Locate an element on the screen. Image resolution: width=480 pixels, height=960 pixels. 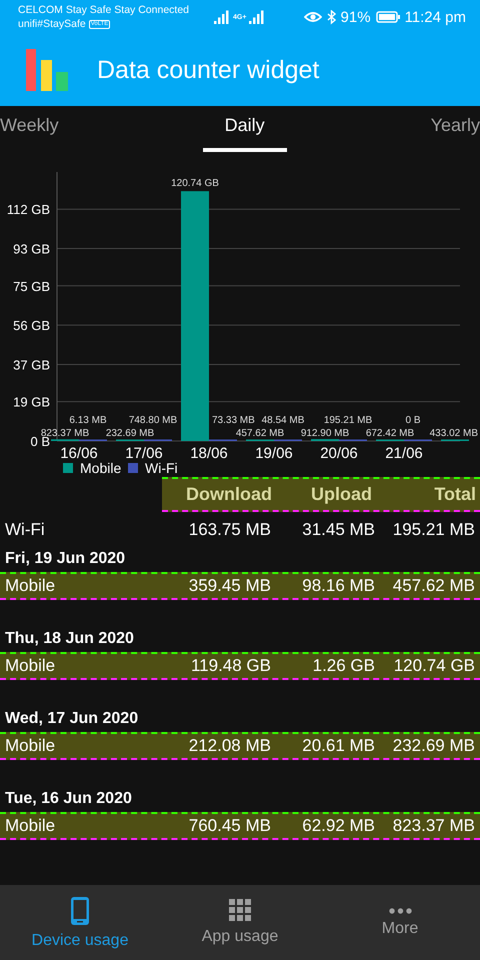
x-axis-label: 19/06 is located at coordinates (274, 453).